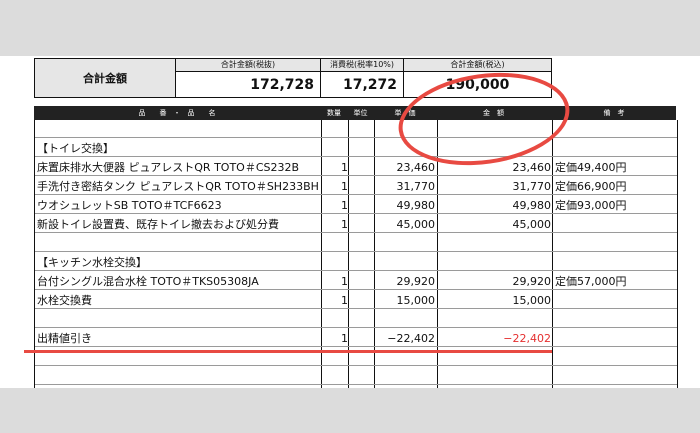 This screenshot has height=433, width=700. Describe the element at coordinates (248, 65) in the screenshot. I see `subtotal-header: 合計金額(税抜)` at that location.